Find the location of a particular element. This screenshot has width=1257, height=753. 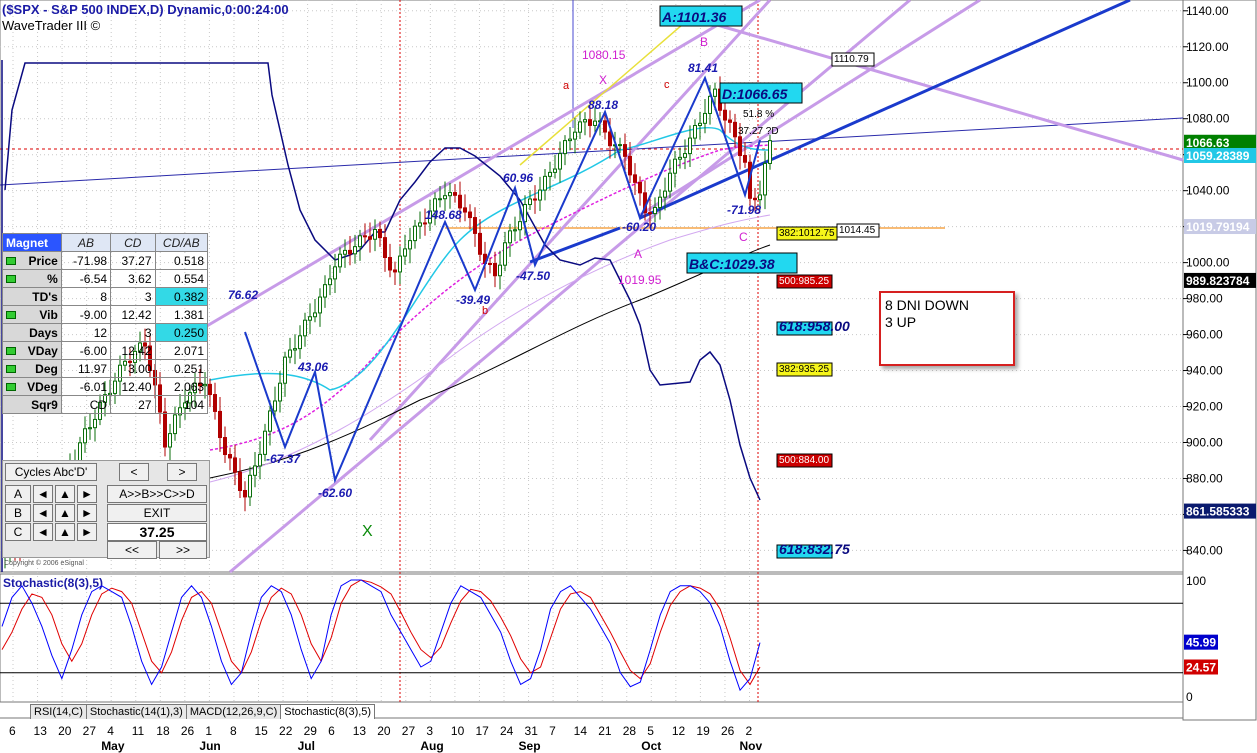

tab-macd: MACD(12,26,9,C) is located at coordinates (233, 711).